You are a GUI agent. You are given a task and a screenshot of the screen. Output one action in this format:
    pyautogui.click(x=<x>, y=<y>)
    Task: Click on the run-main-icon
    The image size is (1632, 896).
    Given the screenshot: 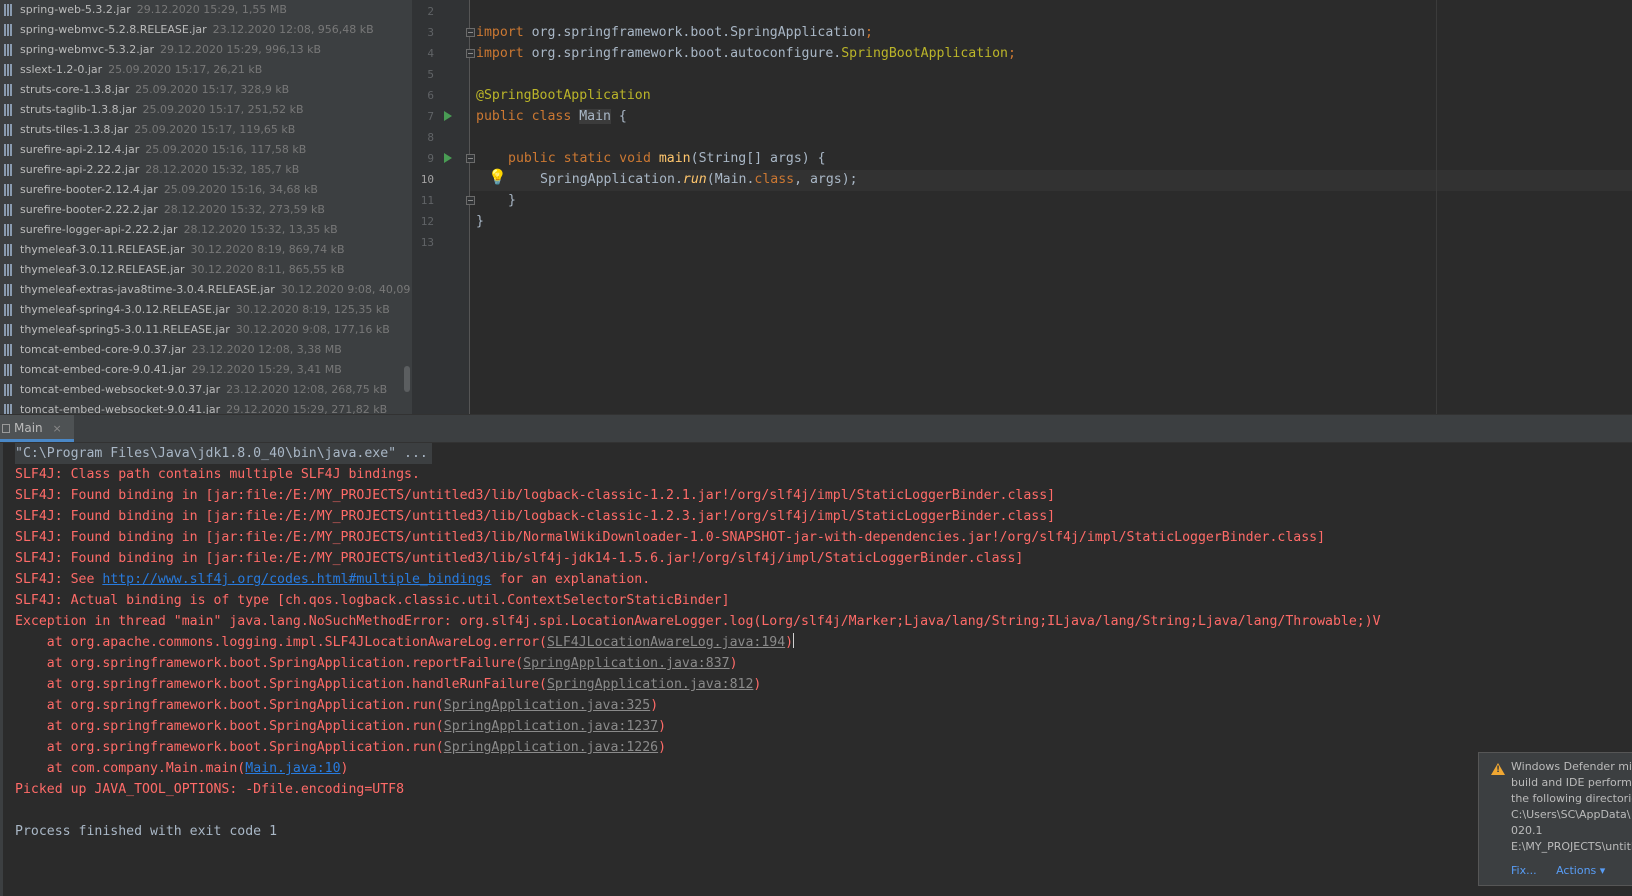 What is the action you would take?
    pyautogui.click(x=448, y=158)
    